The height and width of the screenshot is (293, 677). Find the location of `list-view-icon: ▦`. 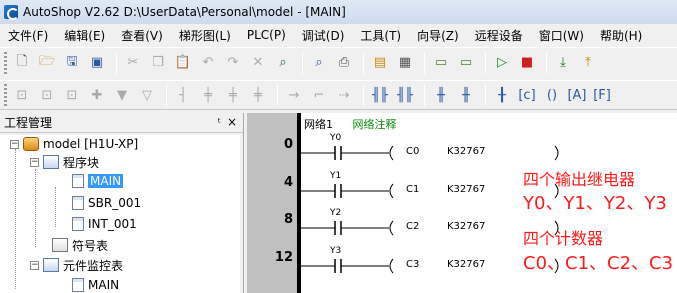

list-view-icon: ▦ is located at coordinates (405, 63).